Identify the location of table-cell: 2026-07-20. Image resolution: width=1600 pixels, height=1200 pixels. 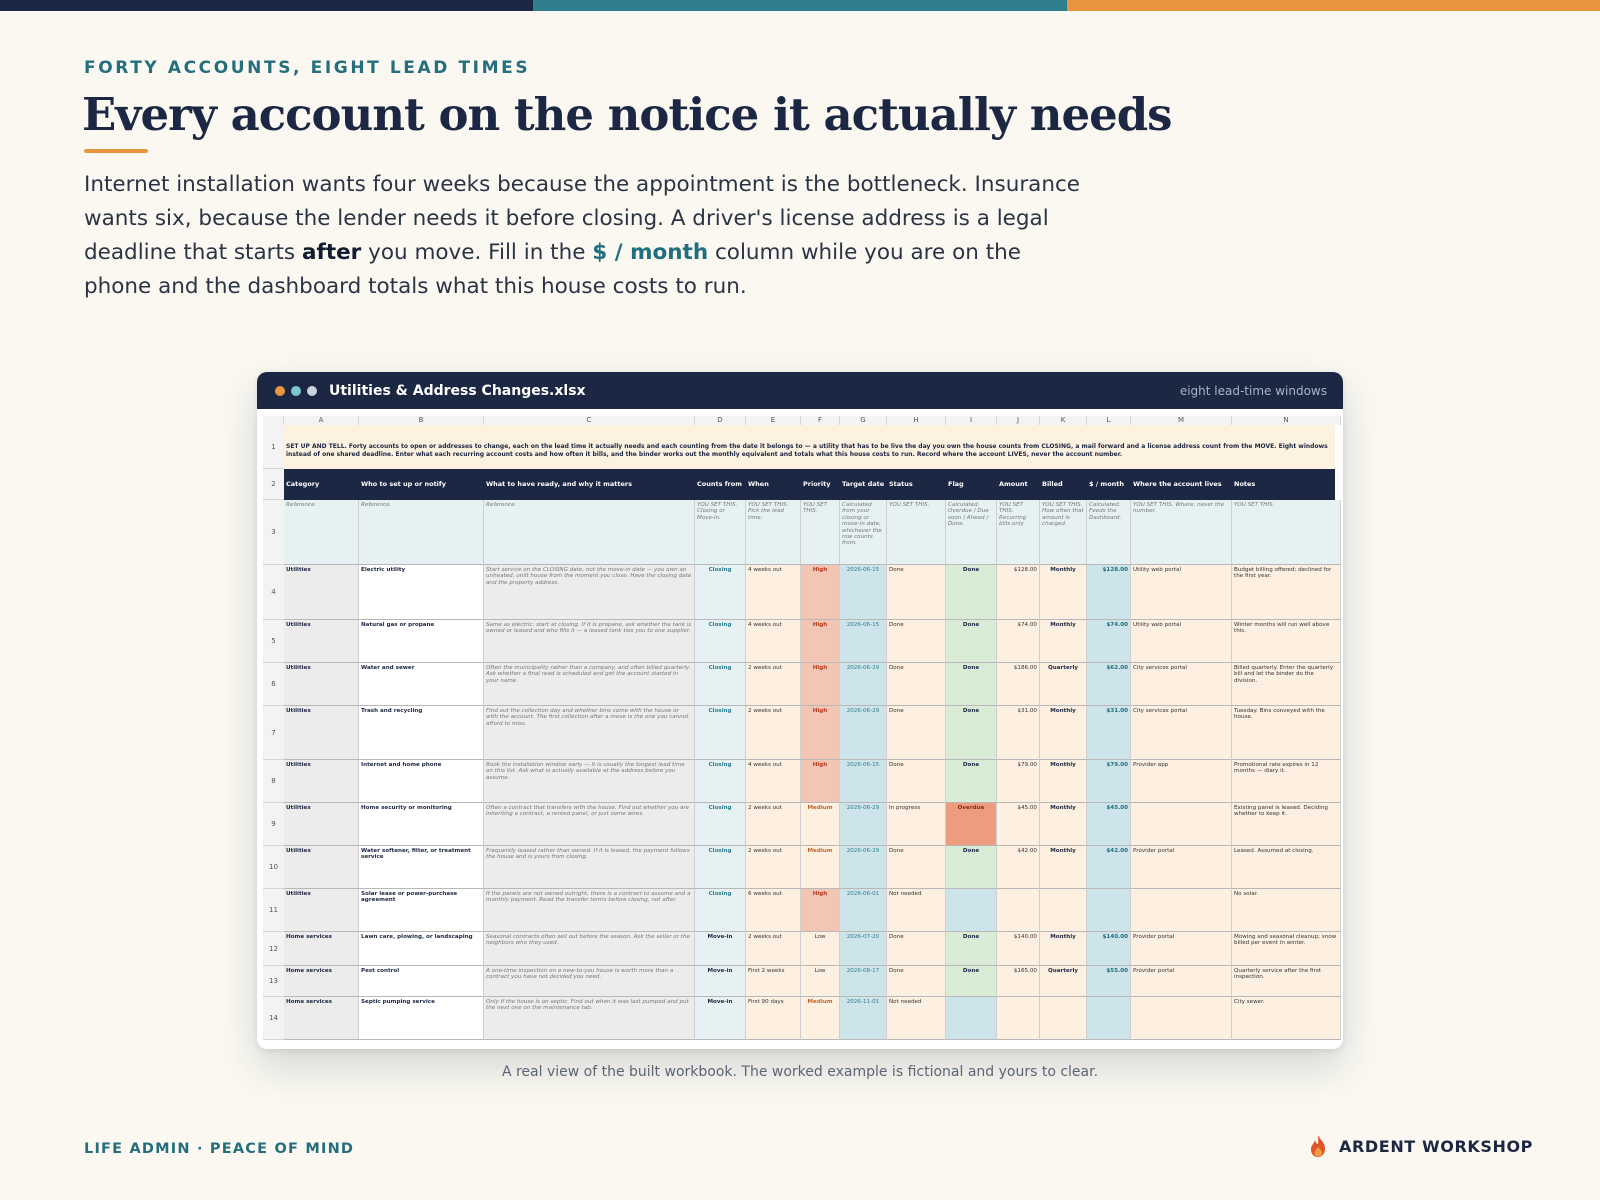
(863, 949).